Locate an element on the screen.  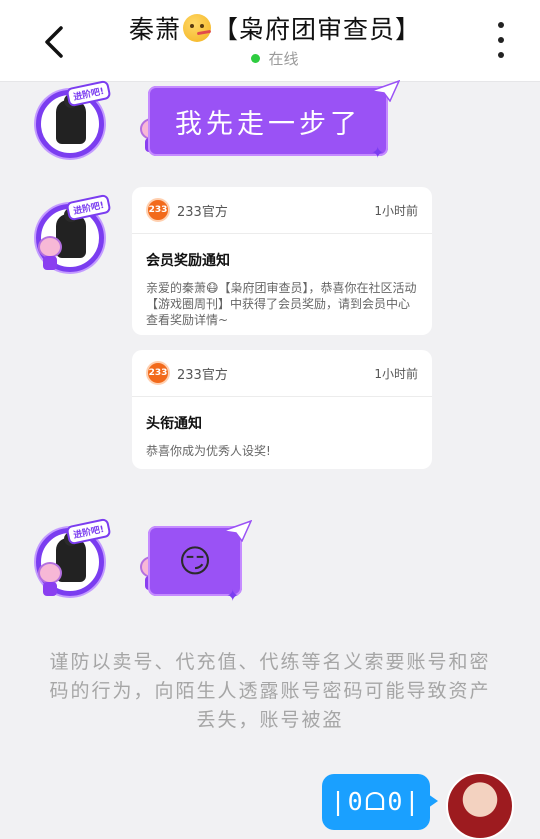
chat-title: 秦萧 【枭府团审查员】 is located at coordinates (275, 28).